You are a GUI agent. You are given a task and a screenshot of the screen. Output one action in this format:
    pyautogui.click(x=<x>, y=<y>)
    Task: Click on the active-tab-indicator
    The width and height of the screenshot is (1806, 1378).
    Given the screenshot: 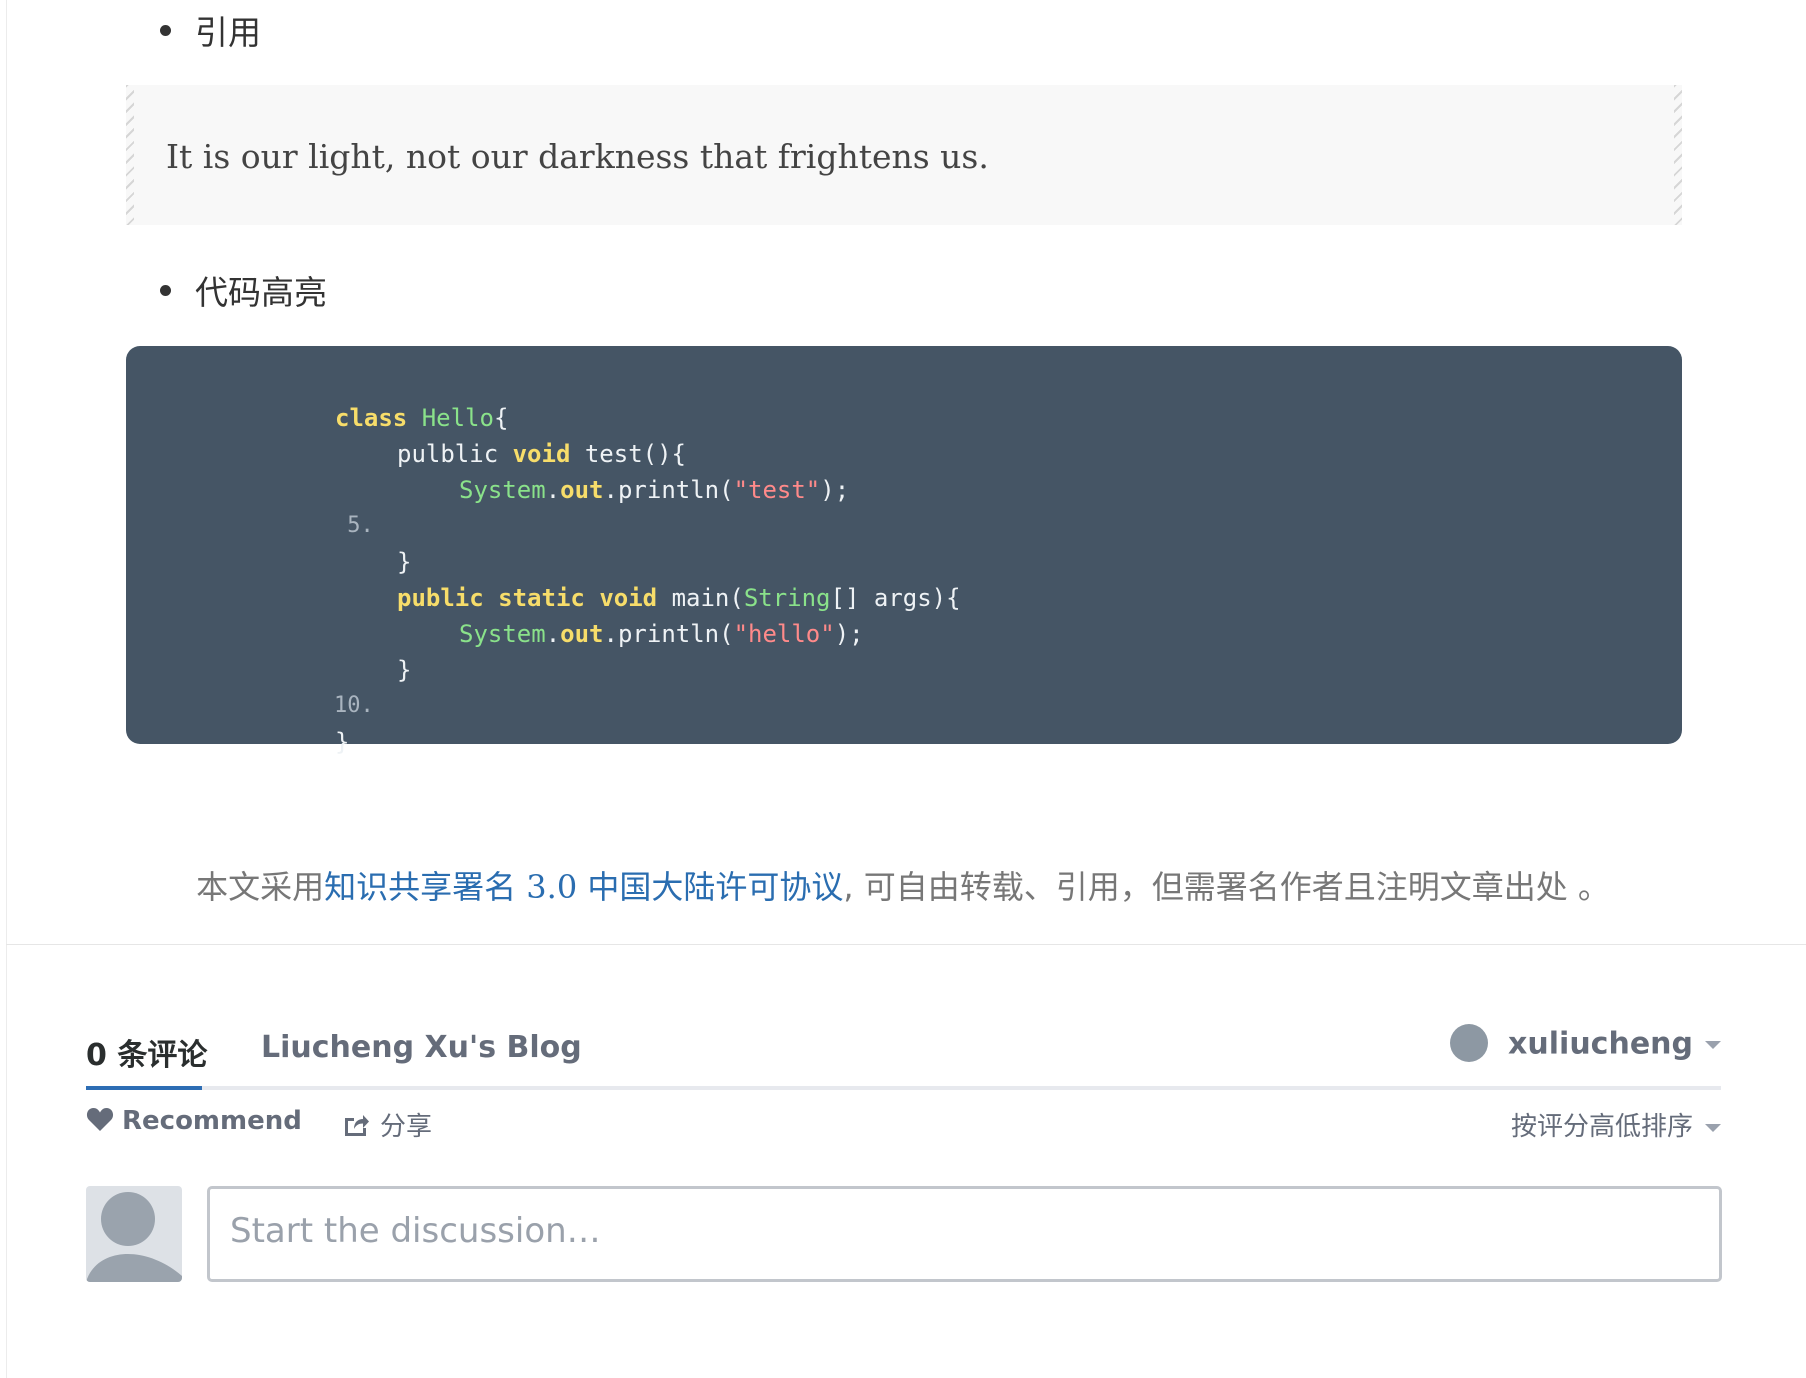 What is the action you would take?
    pyautogui.click(x=144, y=1088)
    